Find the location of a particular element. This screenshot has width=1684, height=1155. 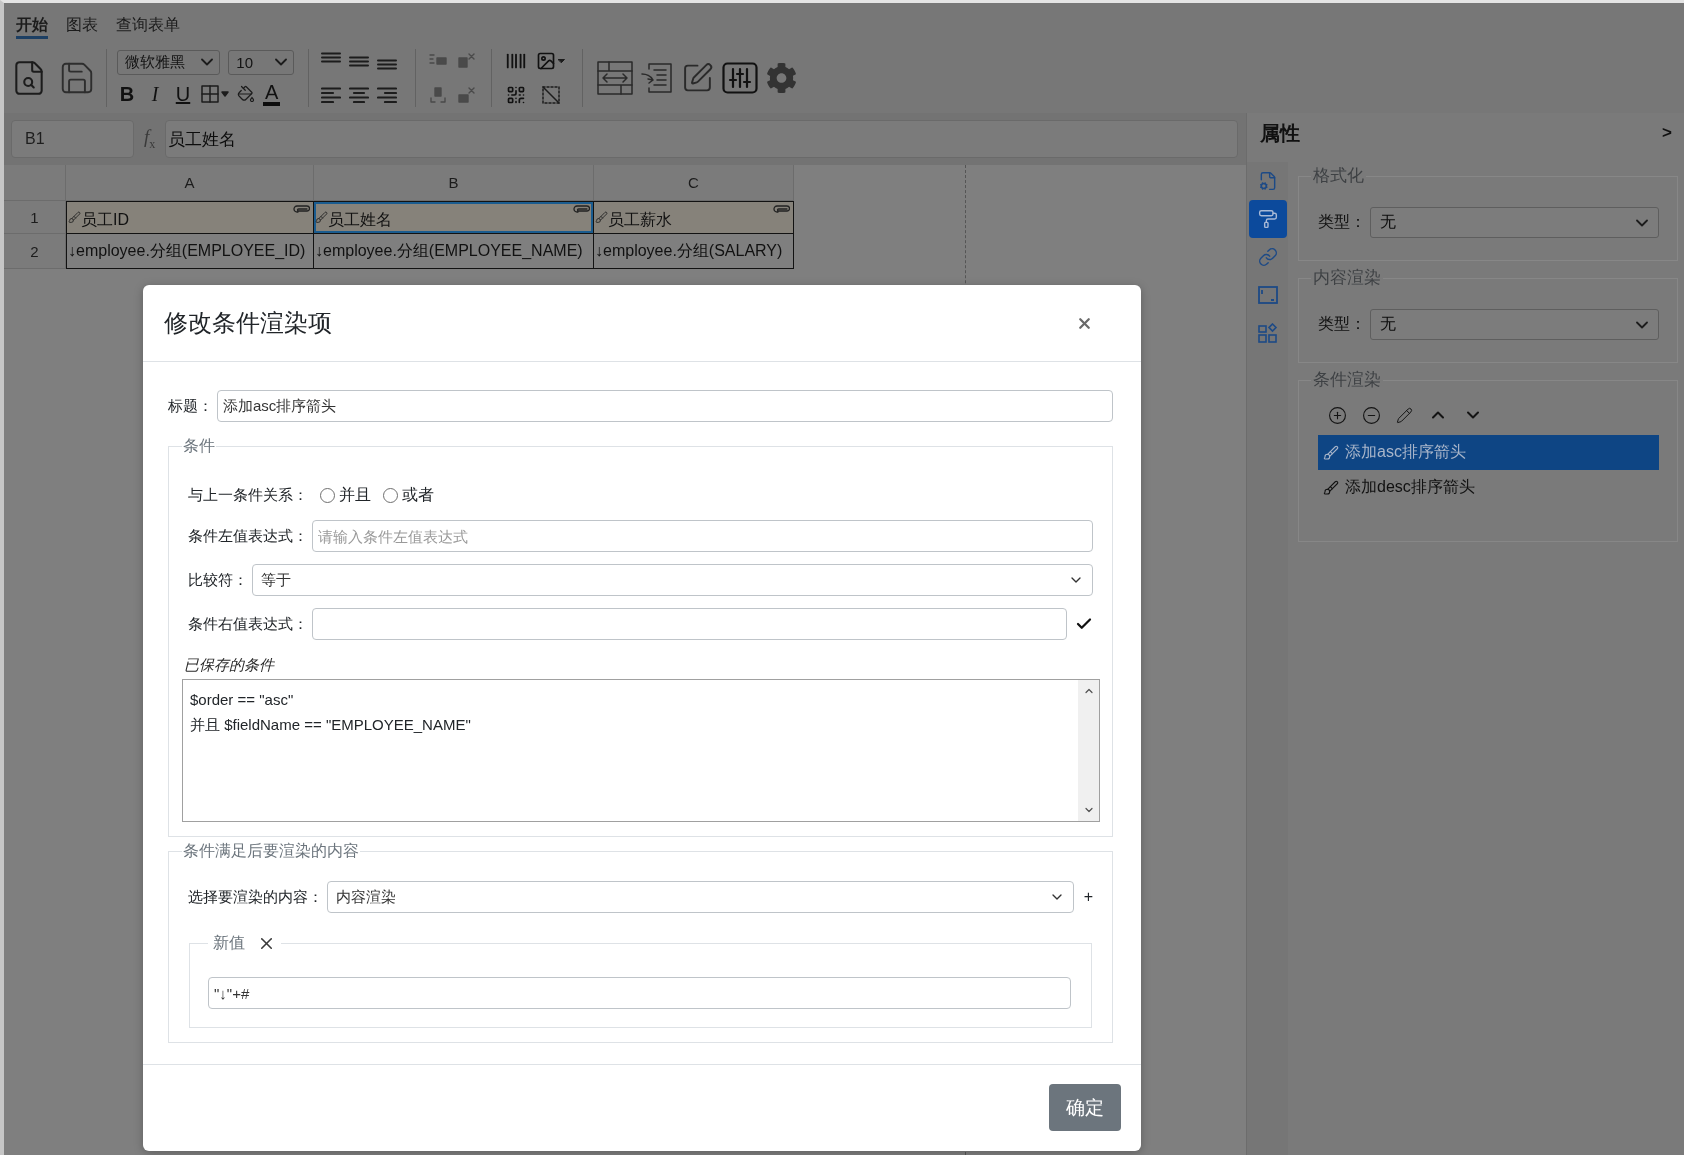

section-title: 条件渲染 is located at coordinates (1347, 380).